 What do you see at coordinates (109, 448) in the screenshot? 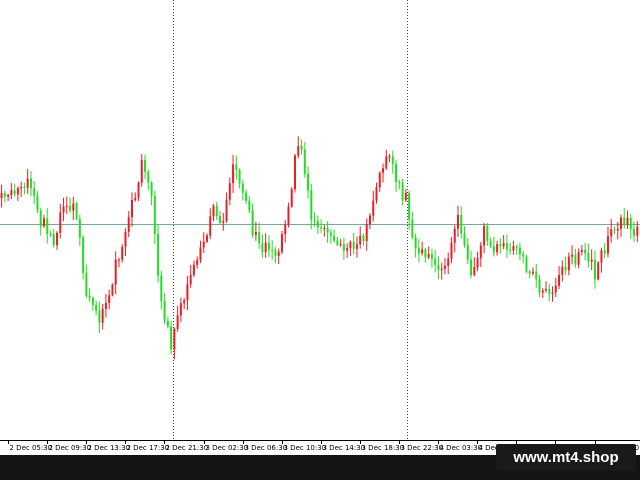
I see `x-tick-label: 2 Dec 13:30` at bounding box center [109, 448].